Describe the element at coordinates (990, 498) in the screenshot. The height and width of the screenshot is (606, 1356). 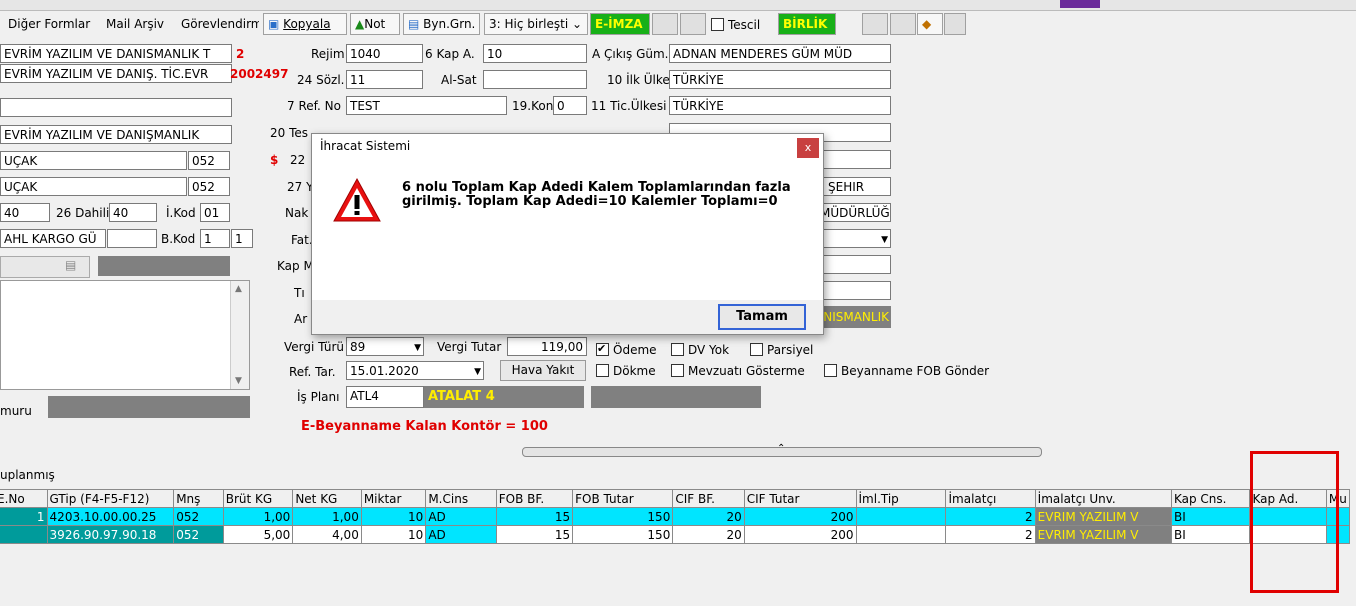
I see `col-imalatci: İmalatçı` at that location.